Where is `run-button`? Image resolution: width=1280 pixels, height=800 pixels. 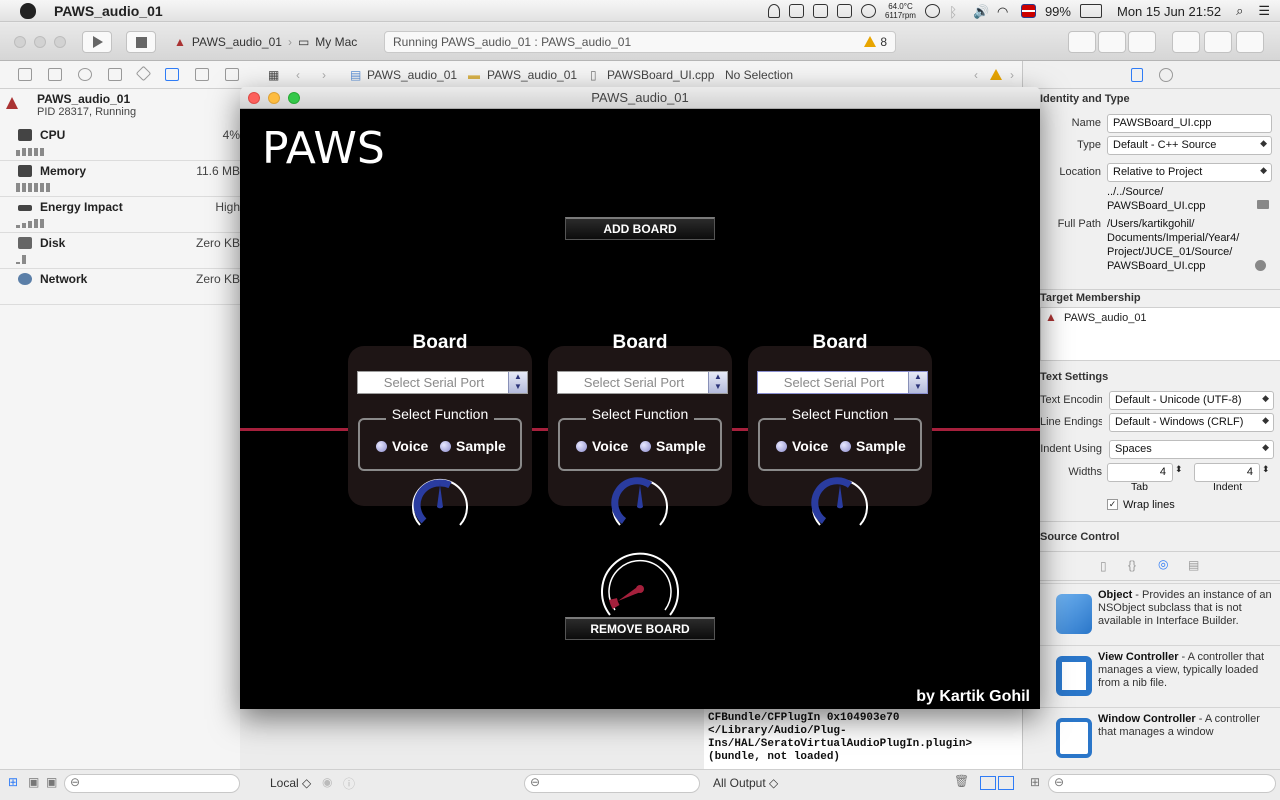 run-button is located at coordinates (97, 42).